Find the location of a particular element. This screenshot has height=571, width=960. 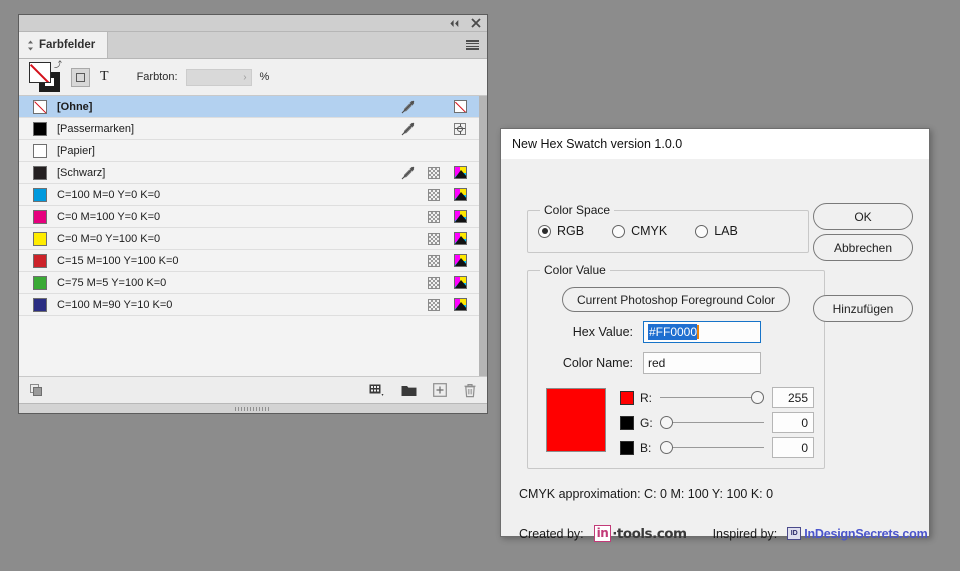

fill-swatch is located at coordinates (40, 72).